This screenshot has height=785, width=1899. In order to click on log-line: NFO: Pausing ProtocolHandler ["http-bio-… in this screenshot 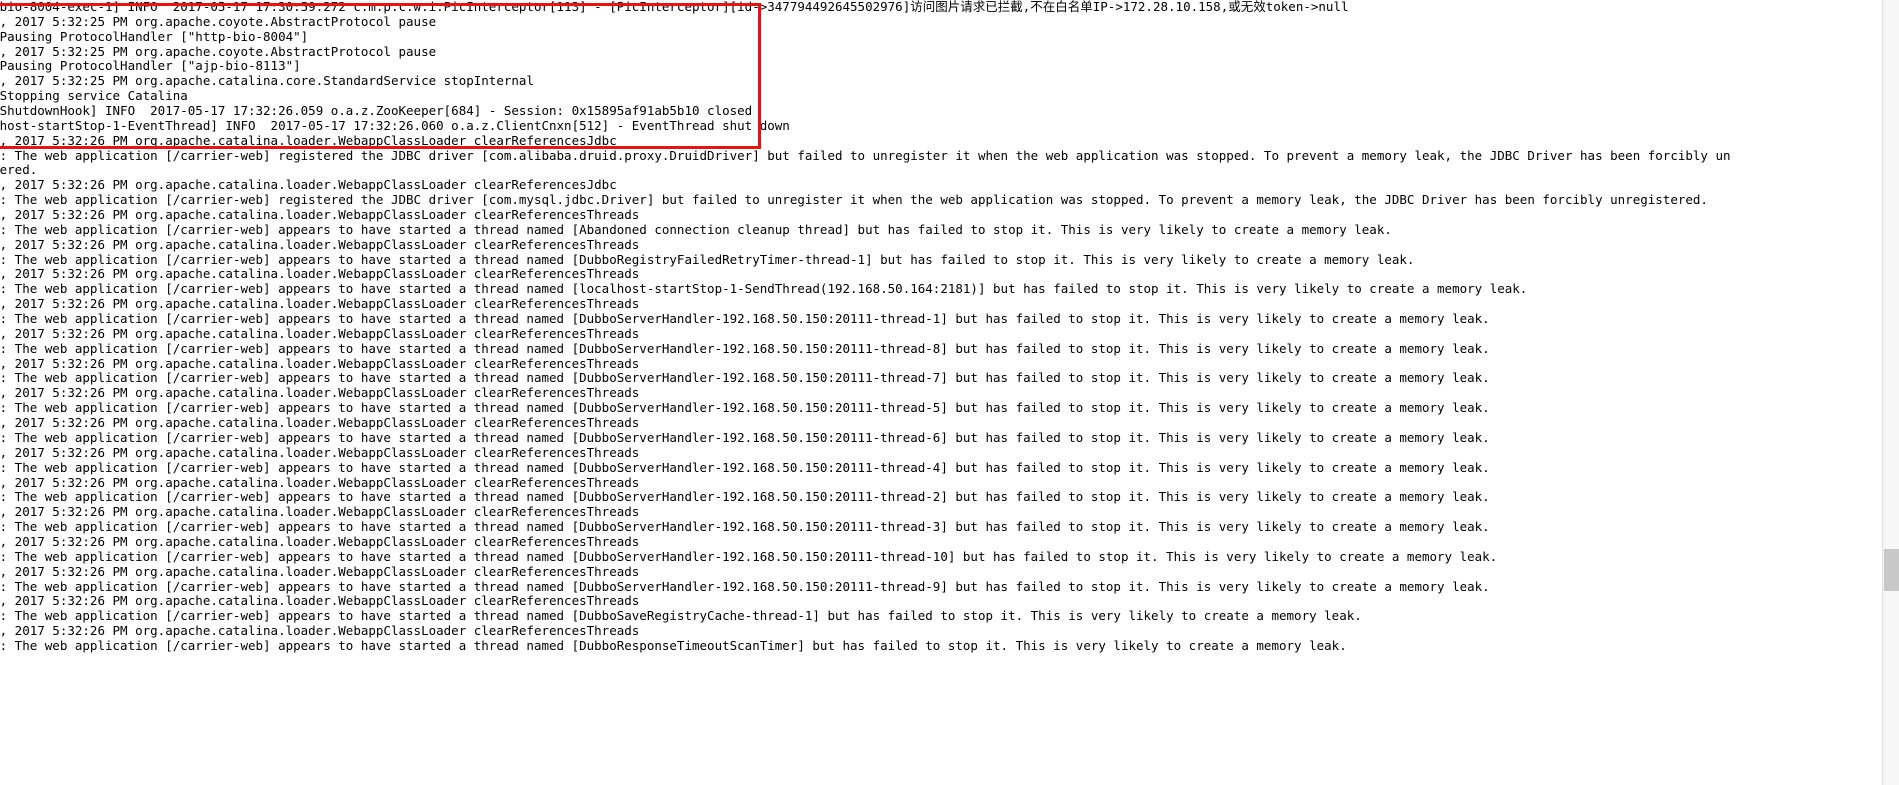, I will do `click(154, 36)`.